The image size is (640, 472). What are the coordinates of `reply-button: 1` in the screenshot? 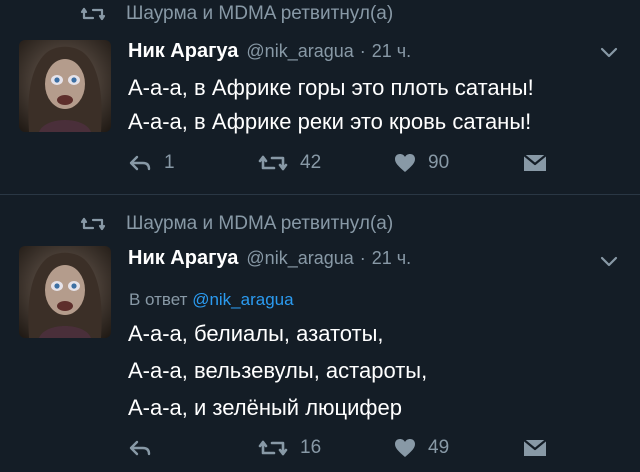 It's located at (151, 163).